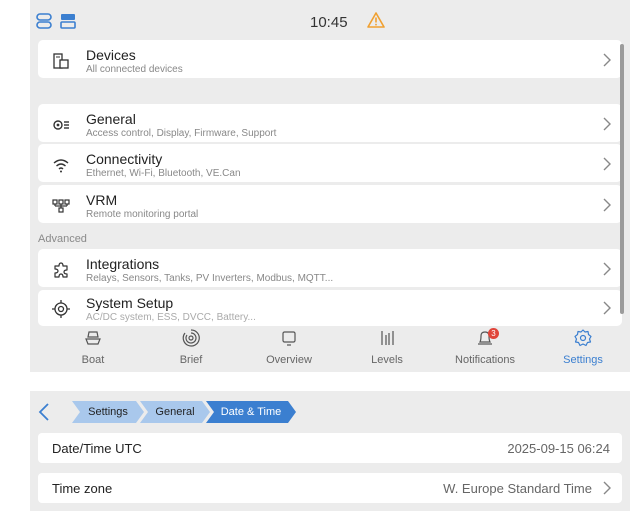 This screenshot has height=511, width=634. I want to click on section-label-advanced: Advanced, so click(62, 239).